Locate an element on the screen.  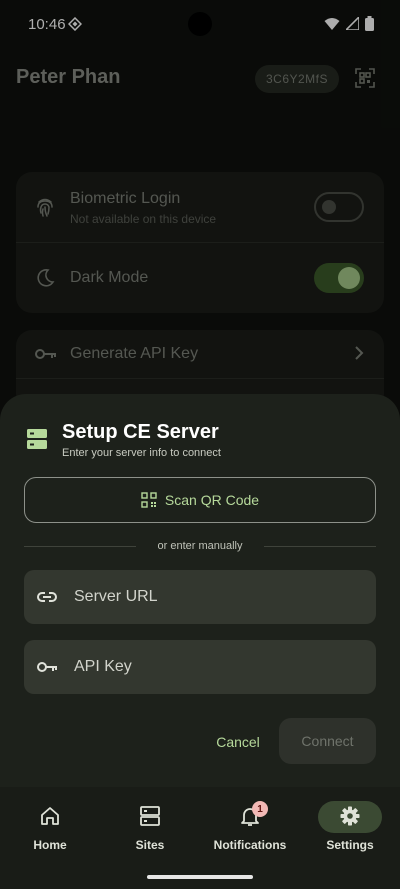
gear-icon is located at coordinates (350, 816).